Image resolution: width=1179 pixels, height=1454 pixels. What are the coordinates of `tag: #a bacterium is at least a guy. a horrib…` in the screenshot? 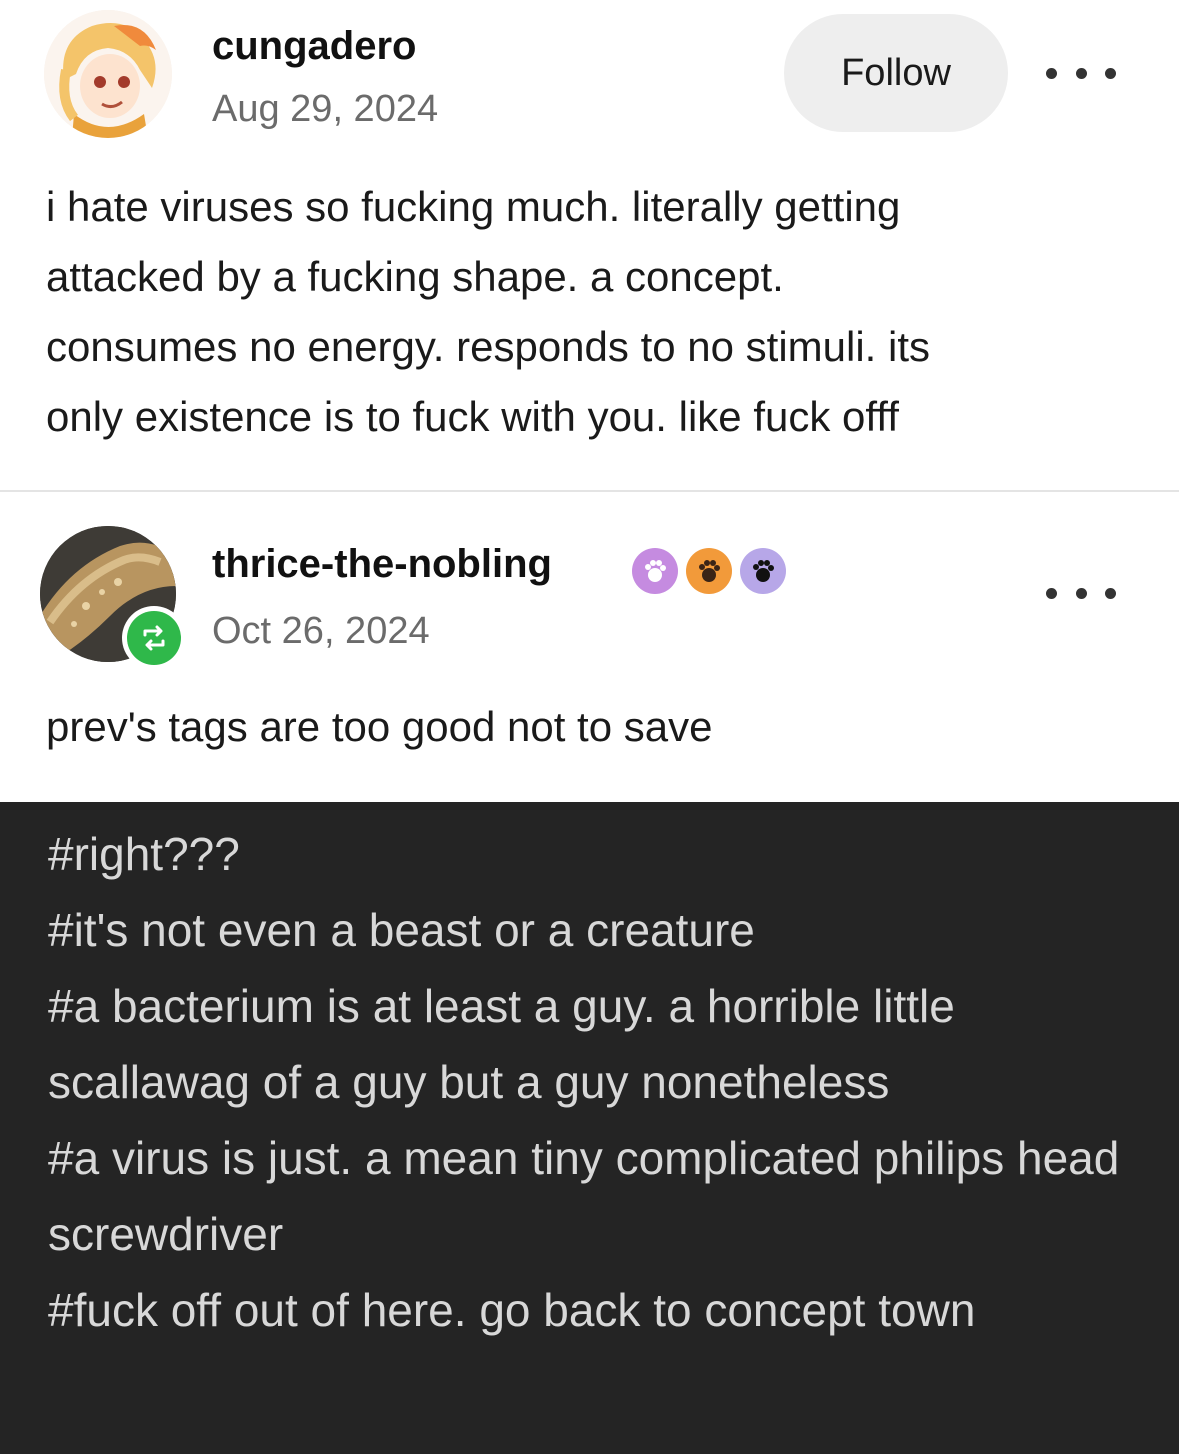 It's located at (593, 1044).